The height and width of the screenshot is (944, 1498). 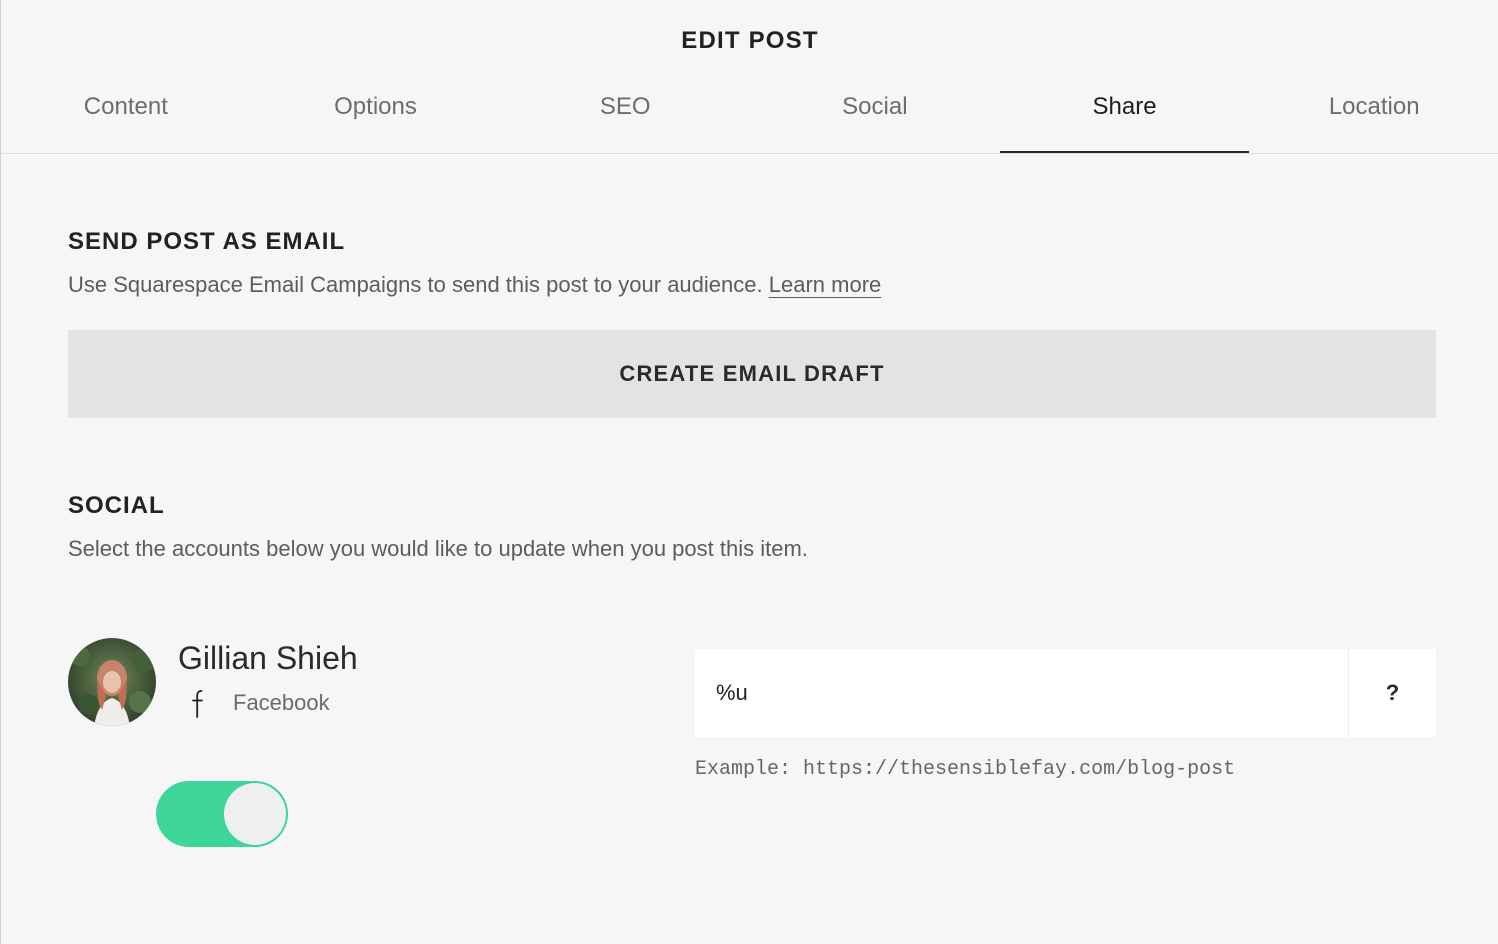 What do you see at coordinates (222, 814) in the screenshot?
I see `account-enabled-toggle` at bounding box center [222, 814].